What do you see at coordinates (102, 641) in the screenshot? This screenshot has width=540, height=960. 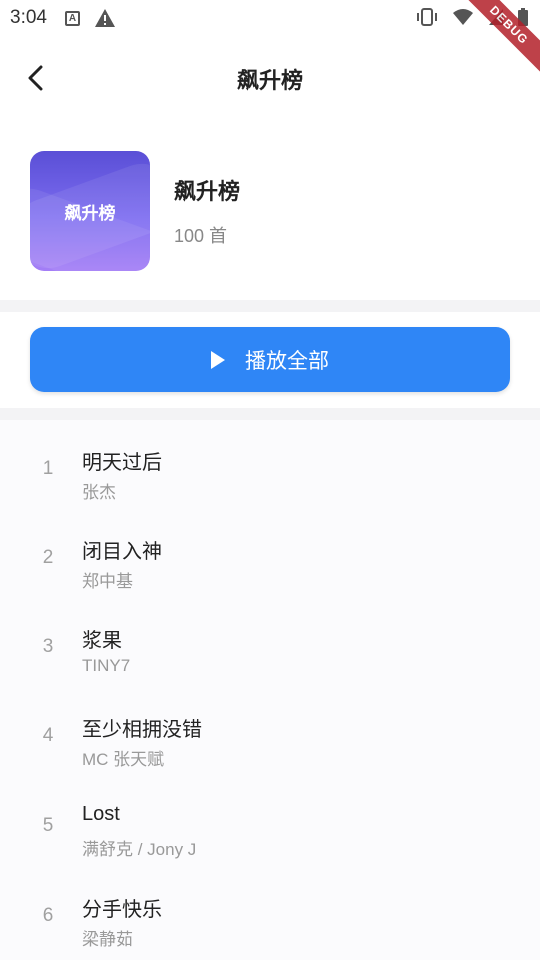 I see `song-title: 浆果` at bounding box center [102, 641].